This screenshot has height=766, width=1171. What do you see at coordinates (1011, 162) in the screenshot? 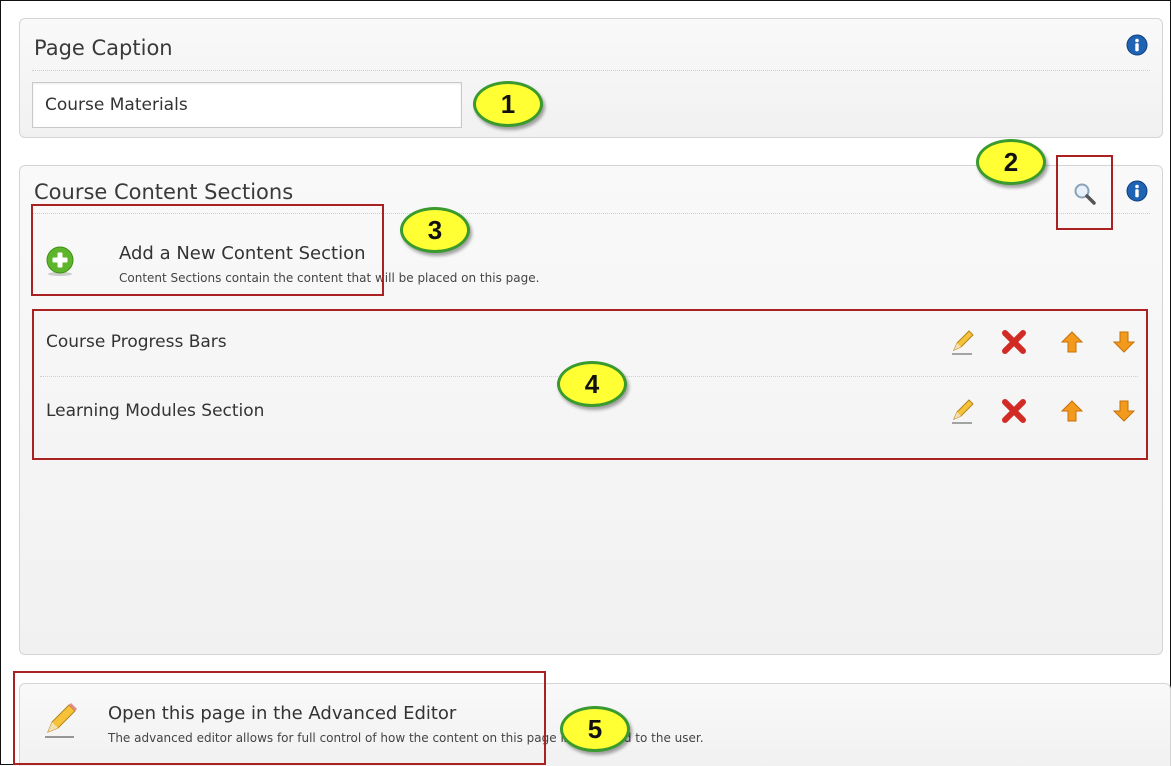
I see `callout-2: 2` at bounding box center [1011, 162].